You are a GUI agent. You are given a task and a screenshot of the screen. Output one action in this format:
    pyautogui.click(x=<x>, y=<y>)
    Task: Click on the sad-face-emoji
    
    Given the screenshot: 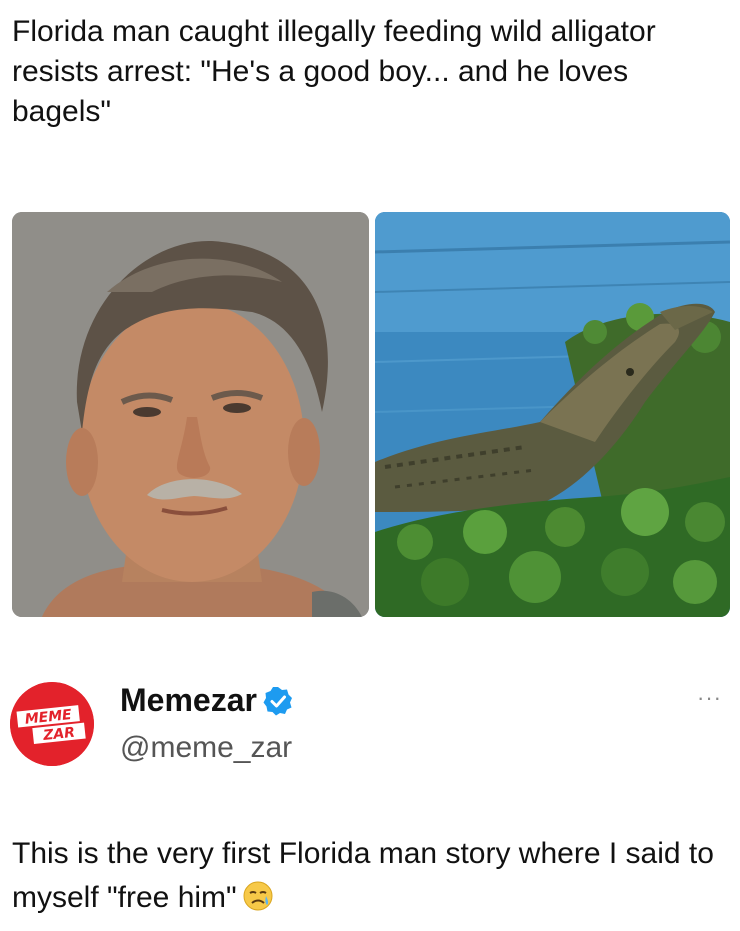 What is the action you would take?
    pyautogui.click(x=258, y=895)
    